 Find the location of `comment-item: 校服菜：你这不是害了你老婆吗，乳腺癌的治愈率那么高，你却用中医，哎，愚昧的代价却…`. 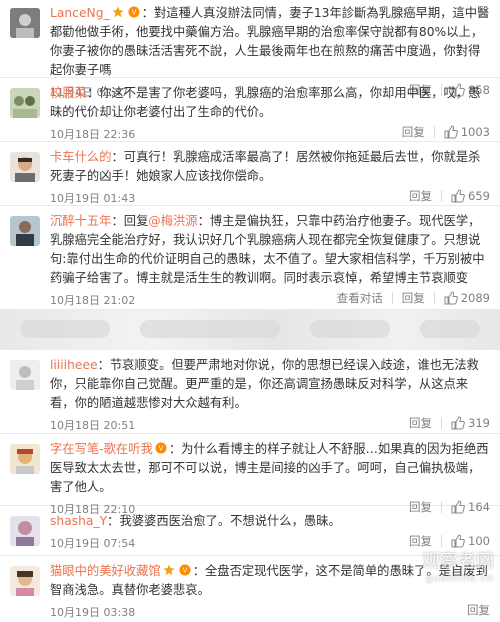

comment-item: 校服菜：你这不是害了你老婆吗，乳腺癌的治愈率那么高，你却用中医，哎，愚昧的代价却… is located at coordinates (250, 110).